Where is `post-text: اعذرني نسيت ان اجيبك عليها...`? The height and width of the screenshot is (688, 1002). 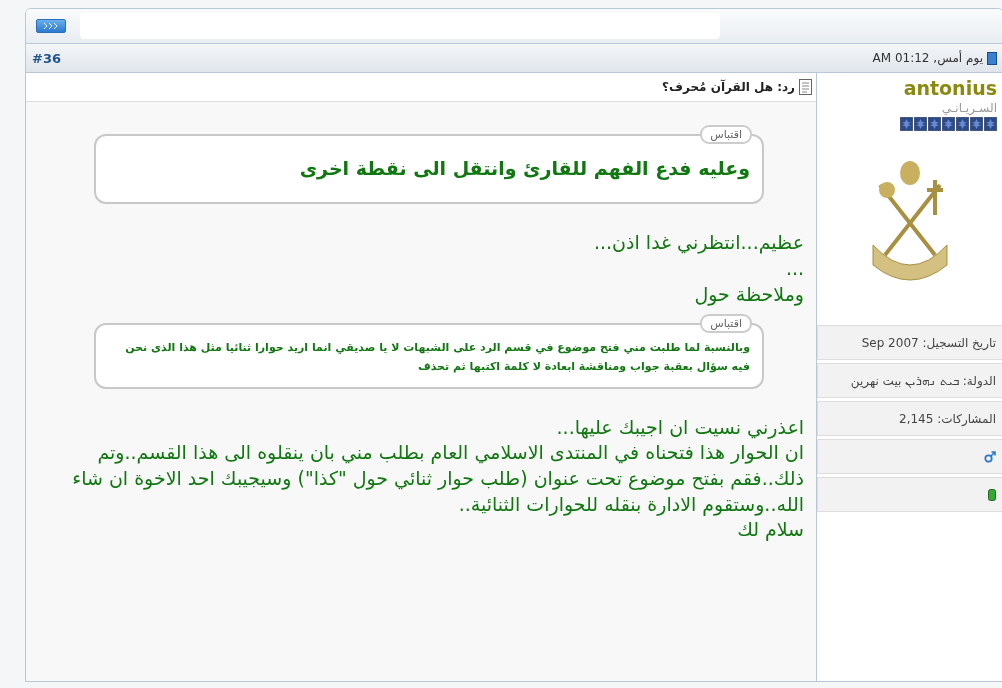
post-text: اعذرني نسيت ان اجيبك عليها... is located at coordinates (679, 427).